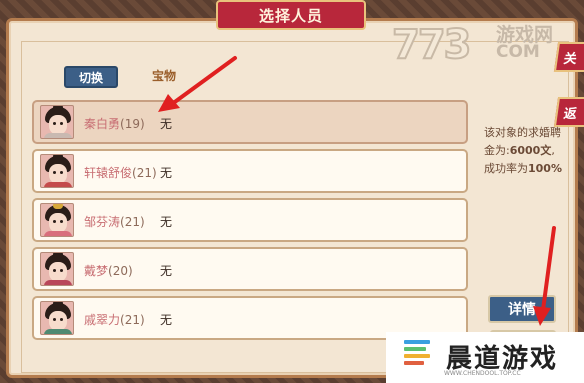 The width and height of the screenshot is (584, 383). Describe the element at coordinates (482, 373) in the screenshot. I see `watermark-bottom-url: WWW.CHENDOOL.TOP.CC` at that location.